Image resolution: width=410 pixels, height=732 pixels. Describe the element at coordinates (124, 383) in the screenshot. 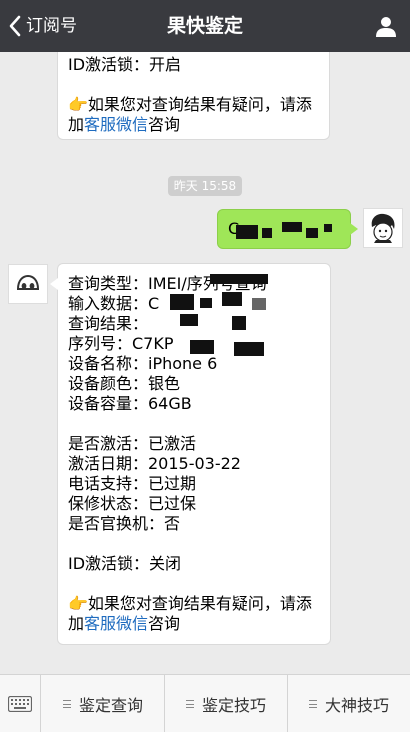

I see `device-color-line: 设备颜色：银色` at that location.